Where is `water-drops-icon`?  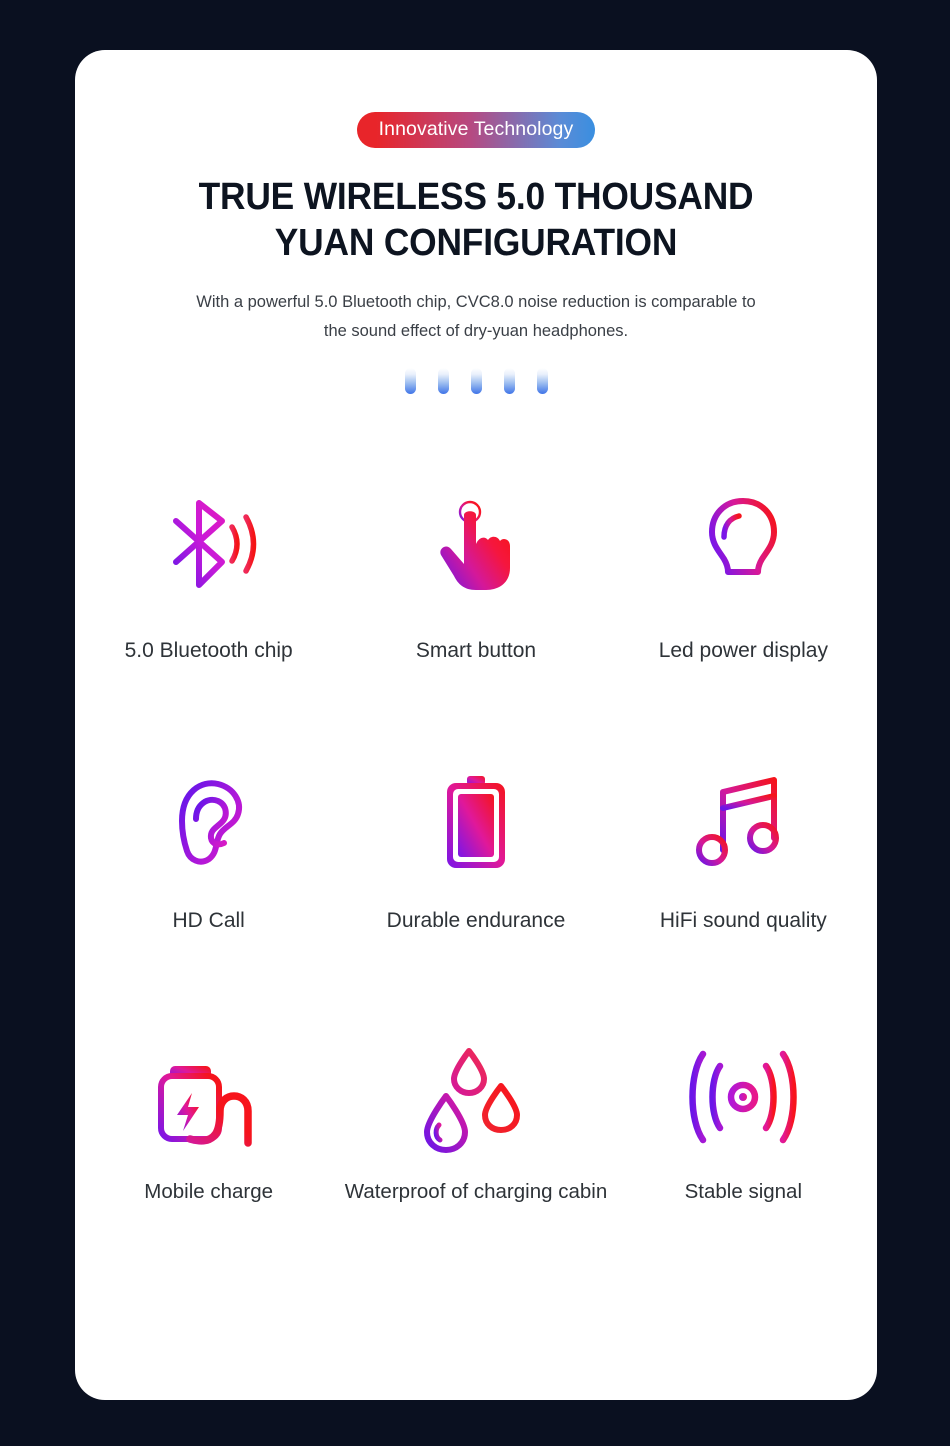 water-drops-icon is located at coordinates (476, 1098).